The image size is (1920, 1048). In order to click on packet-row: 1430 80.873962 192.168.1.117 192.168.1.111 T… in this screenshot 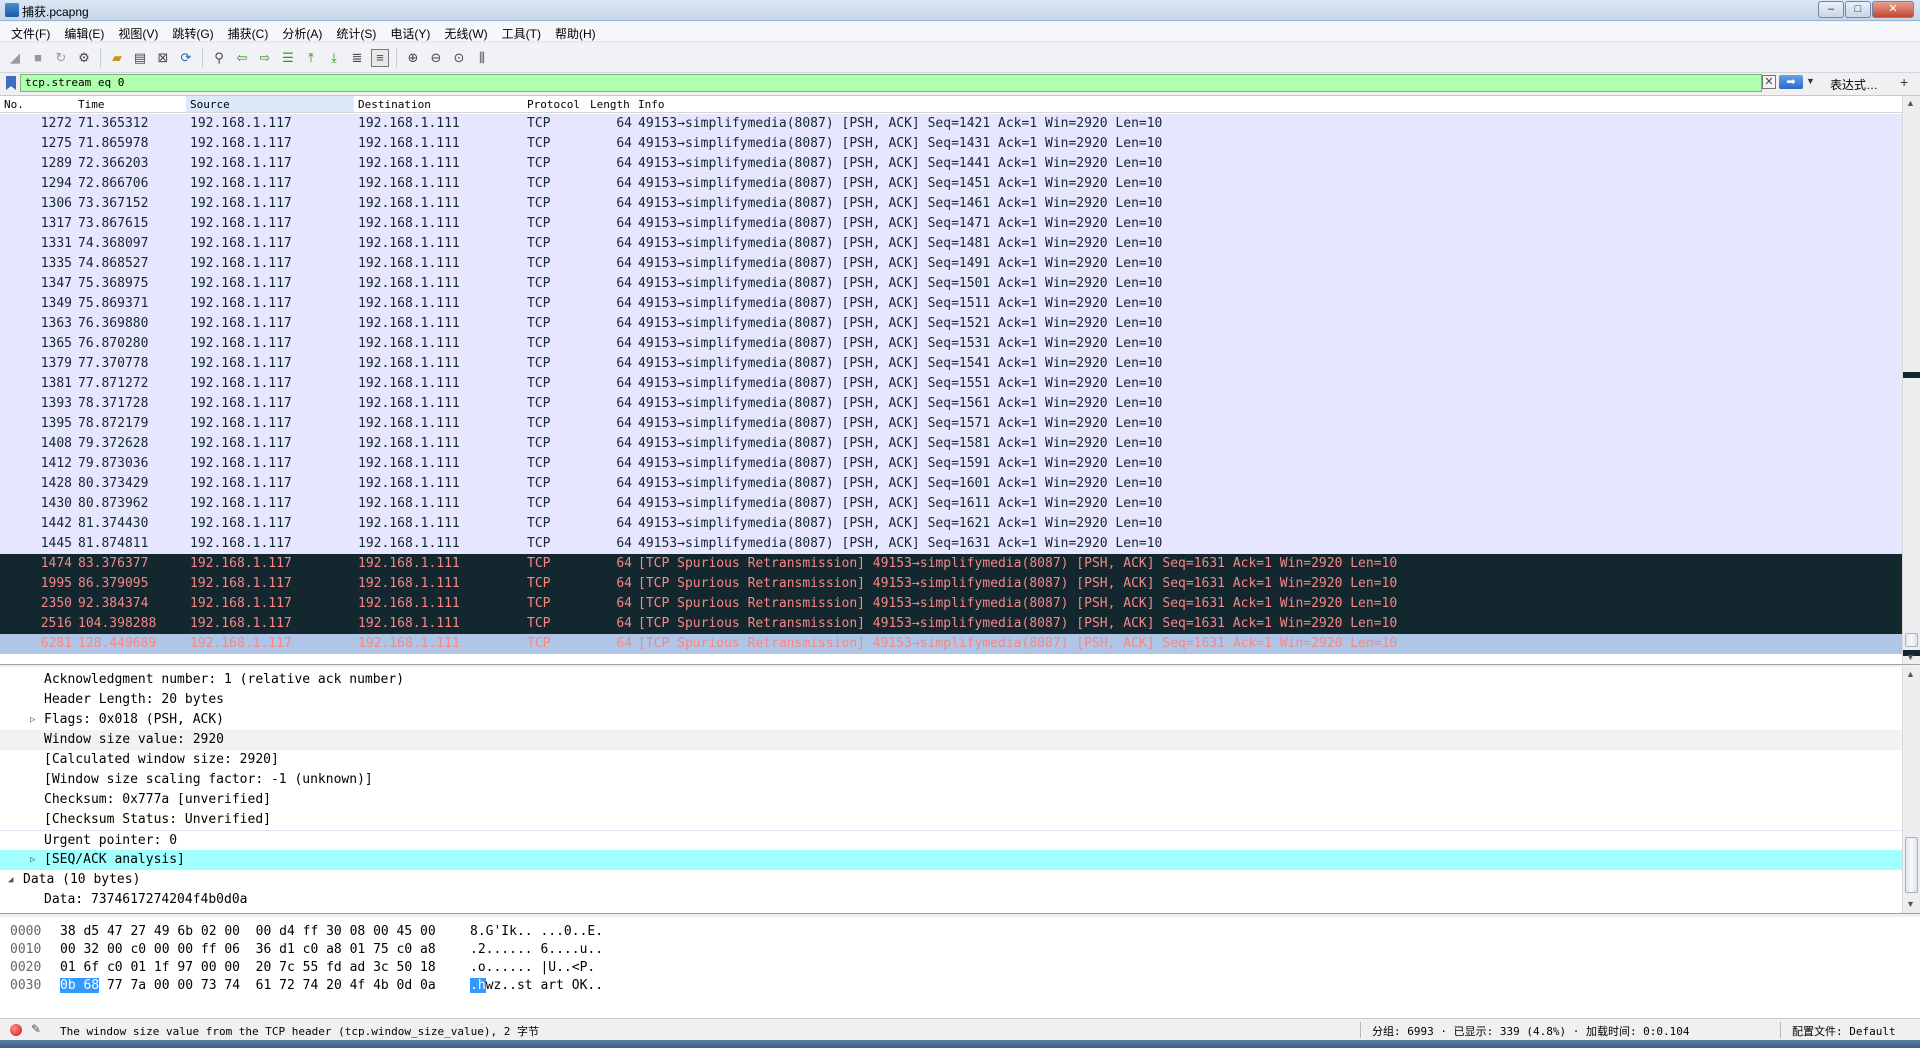, I will do `click(951, 504)`.